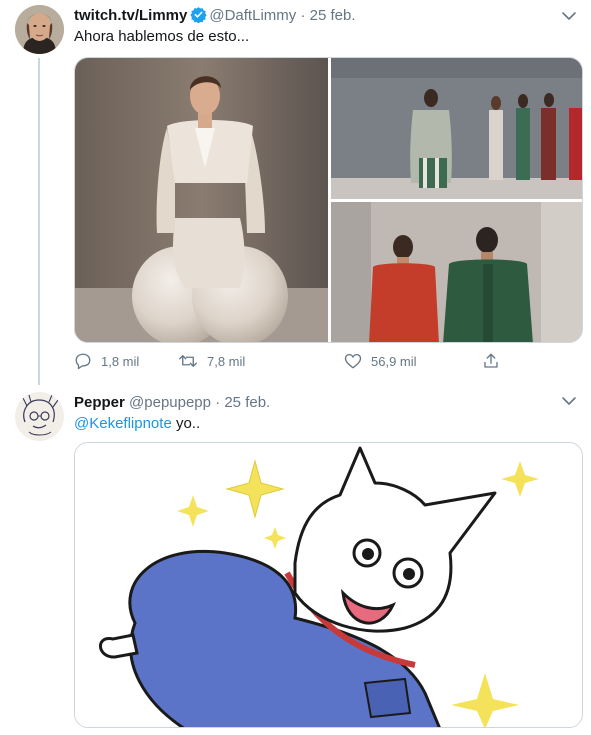  What do you see at coordinates (123, 423) in the screenshot?
I see `mention-link: @Kekeflipnote` at bounding box center [123, 423].